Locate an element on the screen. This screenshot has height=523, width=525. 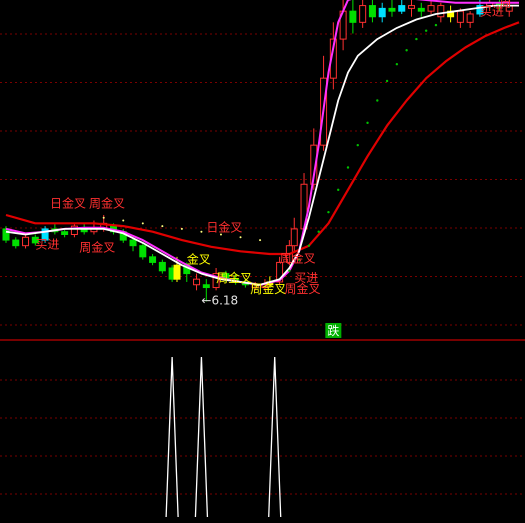
annotation-label: 金叉 is located at coordinates (199, 259).